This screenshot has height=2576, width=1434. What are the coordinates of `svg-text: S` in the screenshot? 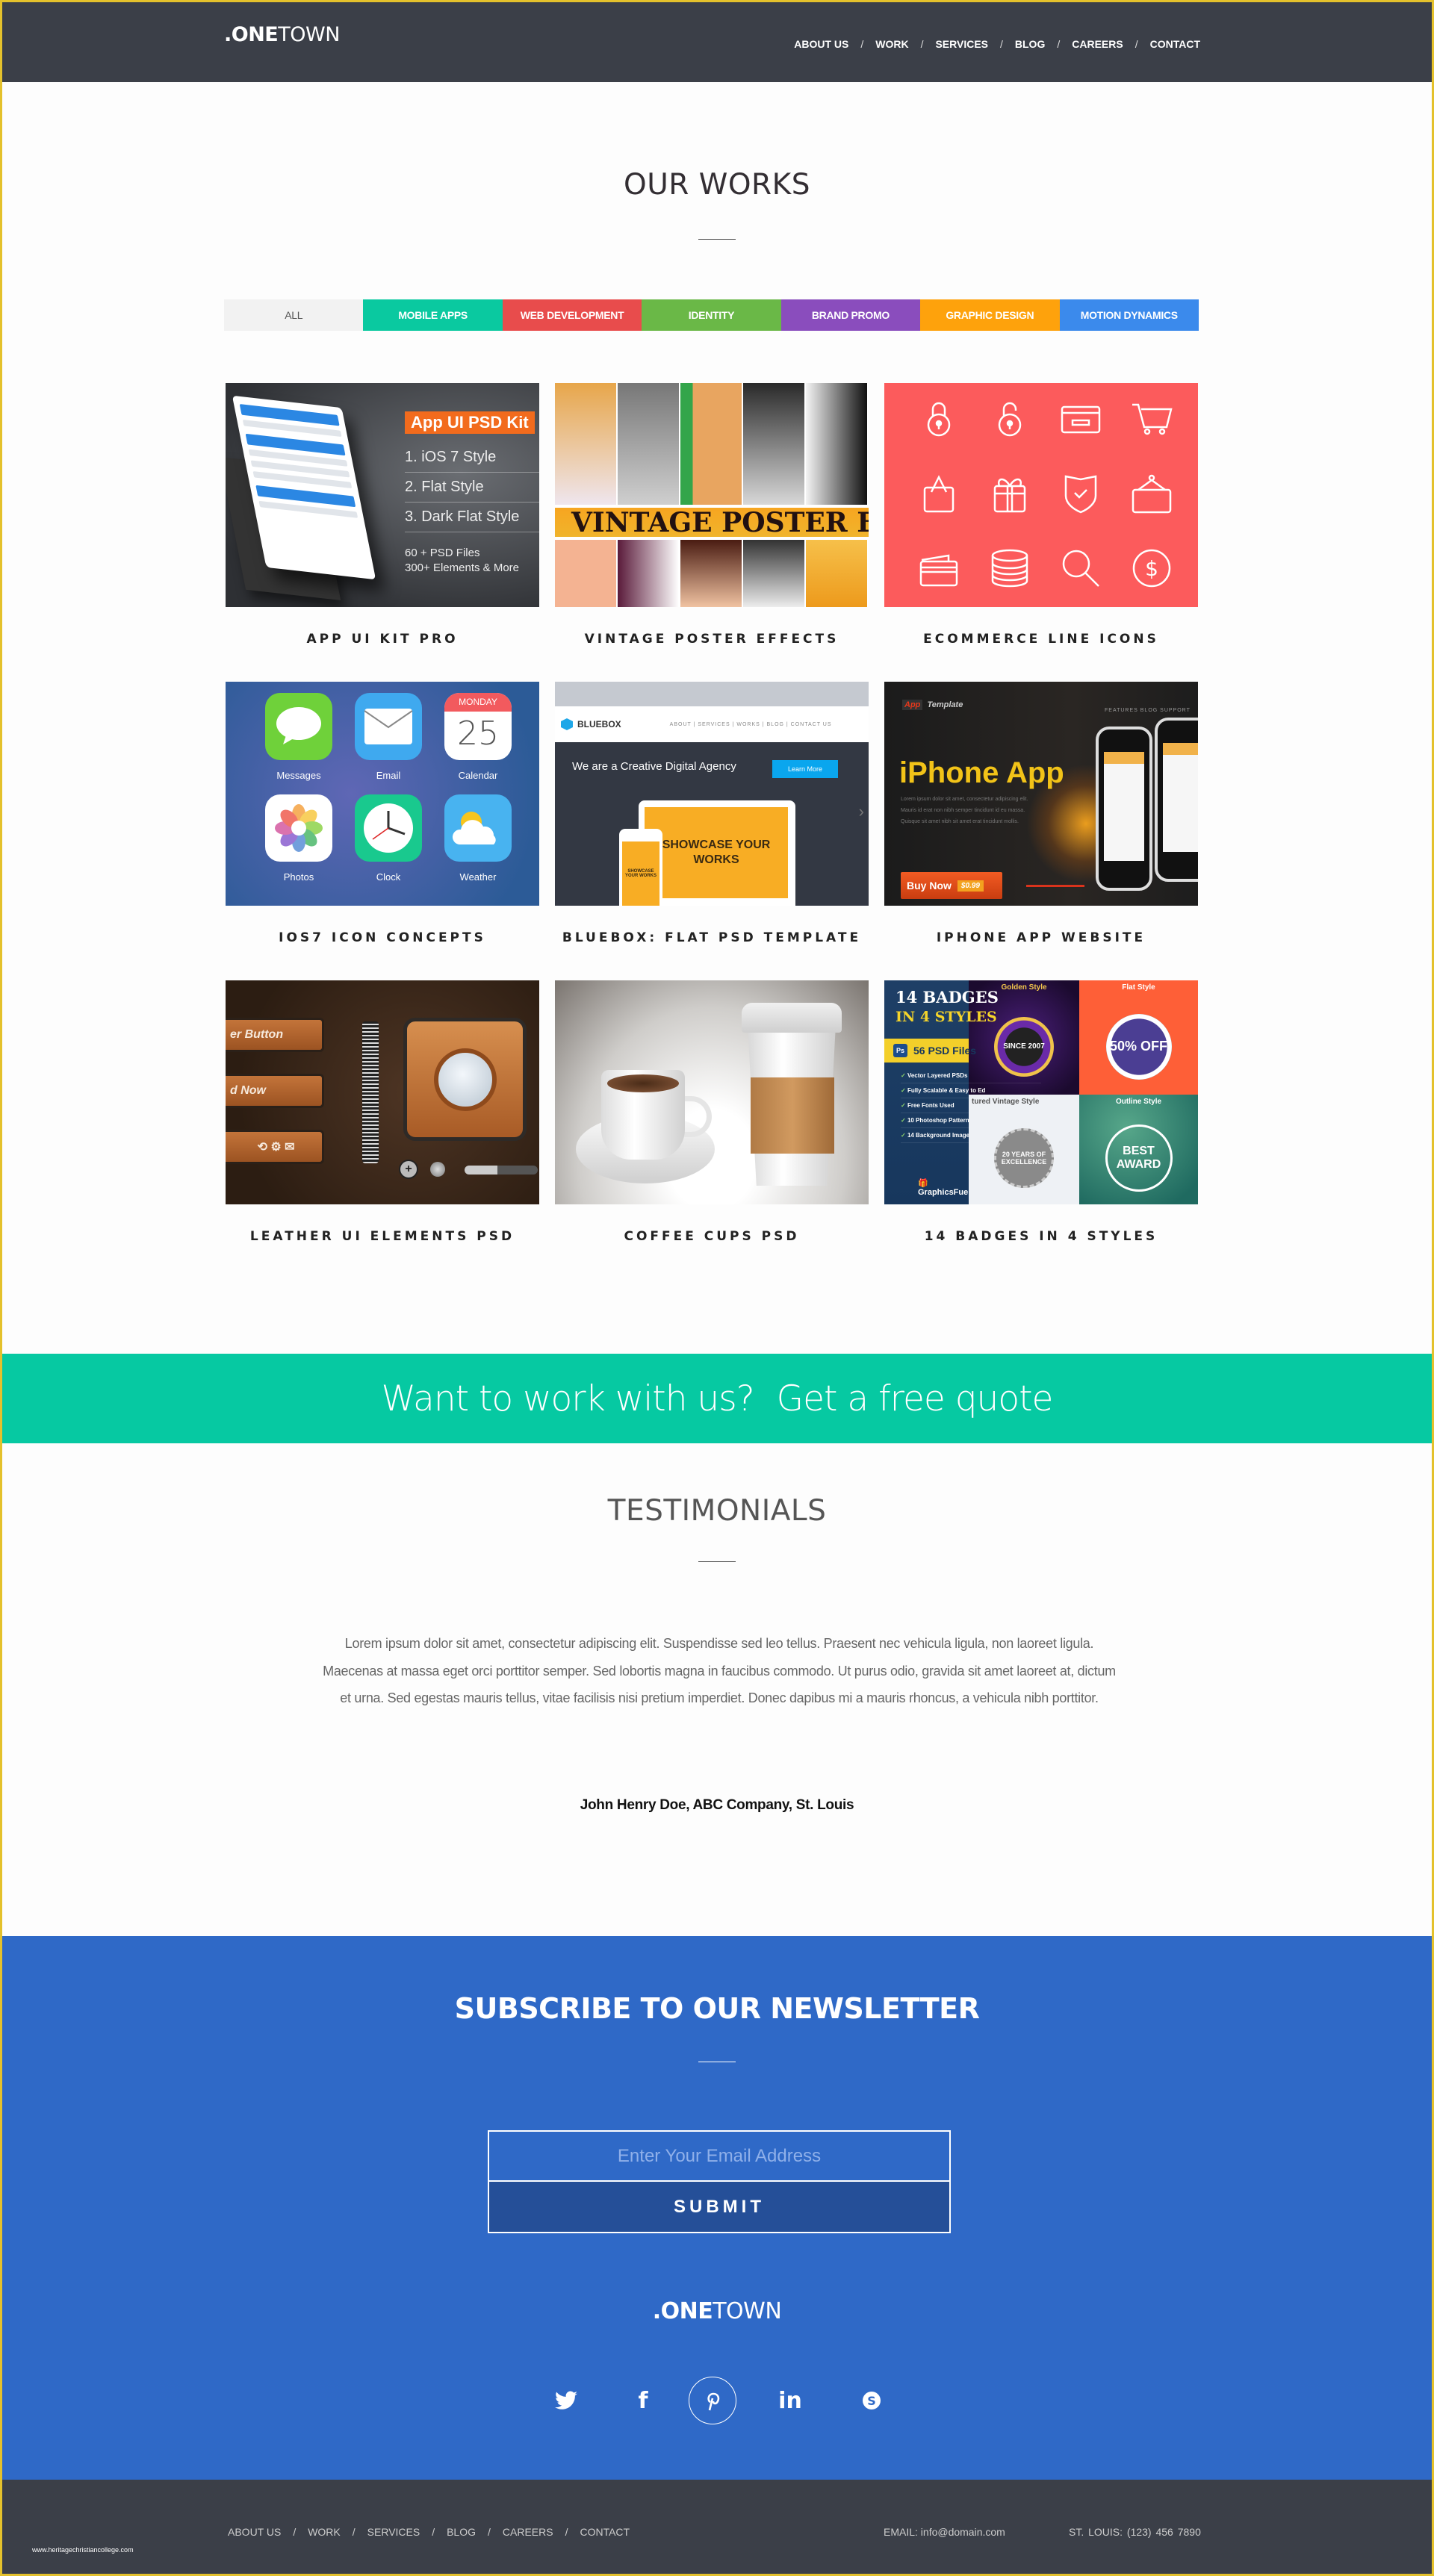 It's located at (871, 2401).